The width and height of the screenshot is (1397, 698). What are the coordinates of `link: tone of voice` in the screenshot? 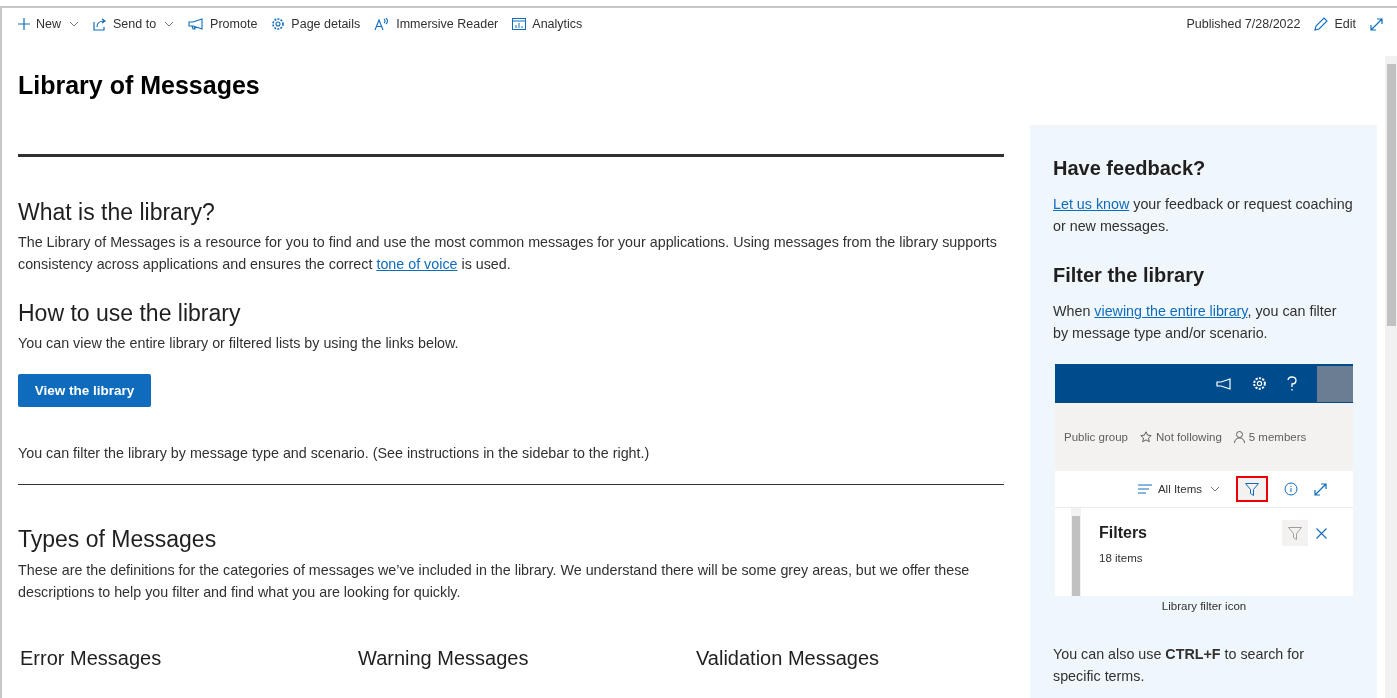 It's located at (417, 264).